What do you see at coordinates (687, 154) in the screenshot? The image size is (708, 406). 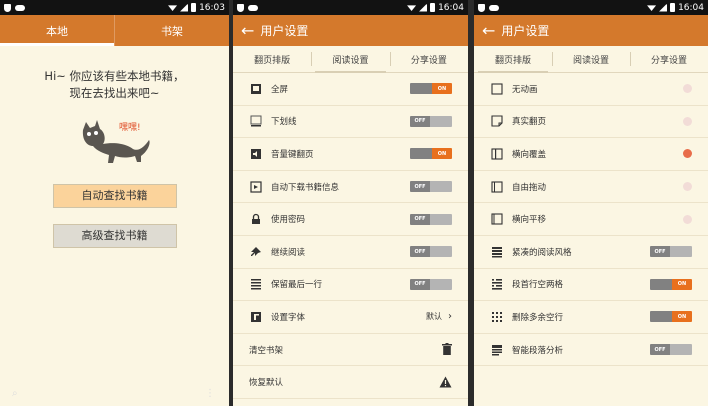 I see `horizontal-cover-radio` at bounding box center [687, 154].